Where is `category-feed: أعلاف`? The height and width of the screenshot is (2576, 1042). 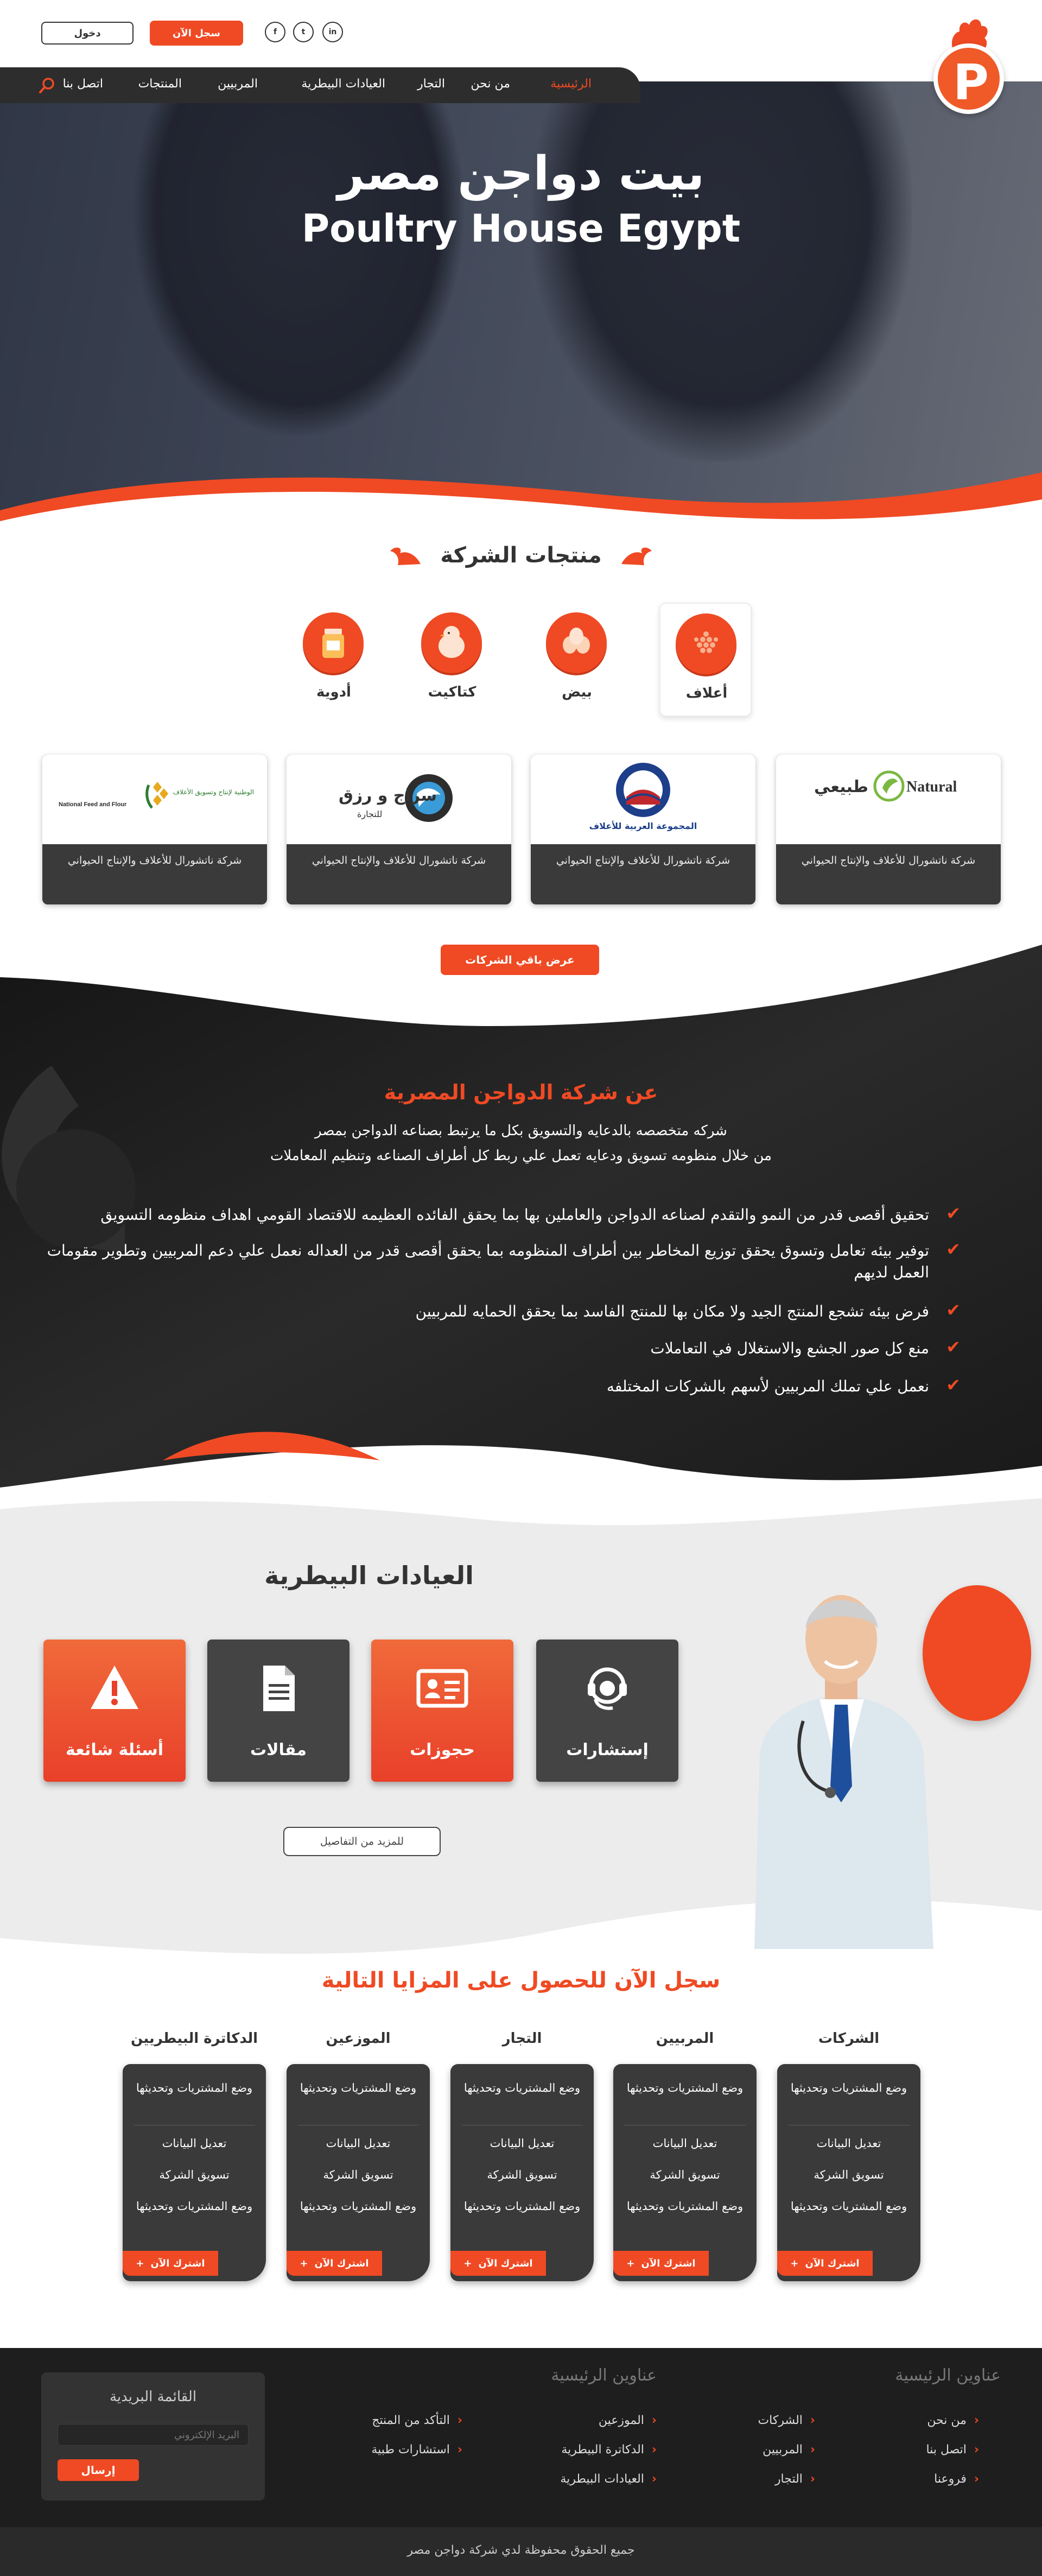 category-feed: أعلاف is located at coordinates (705, 660).